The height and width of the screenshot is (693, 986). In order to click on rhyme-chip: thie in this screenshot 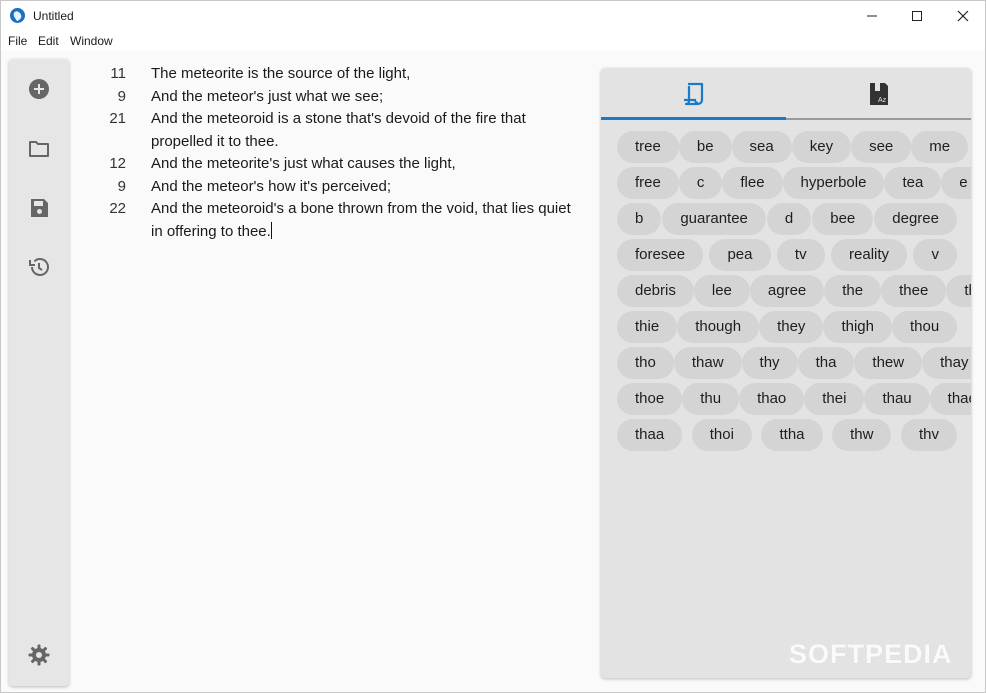, I will do `click(647, 327)`.